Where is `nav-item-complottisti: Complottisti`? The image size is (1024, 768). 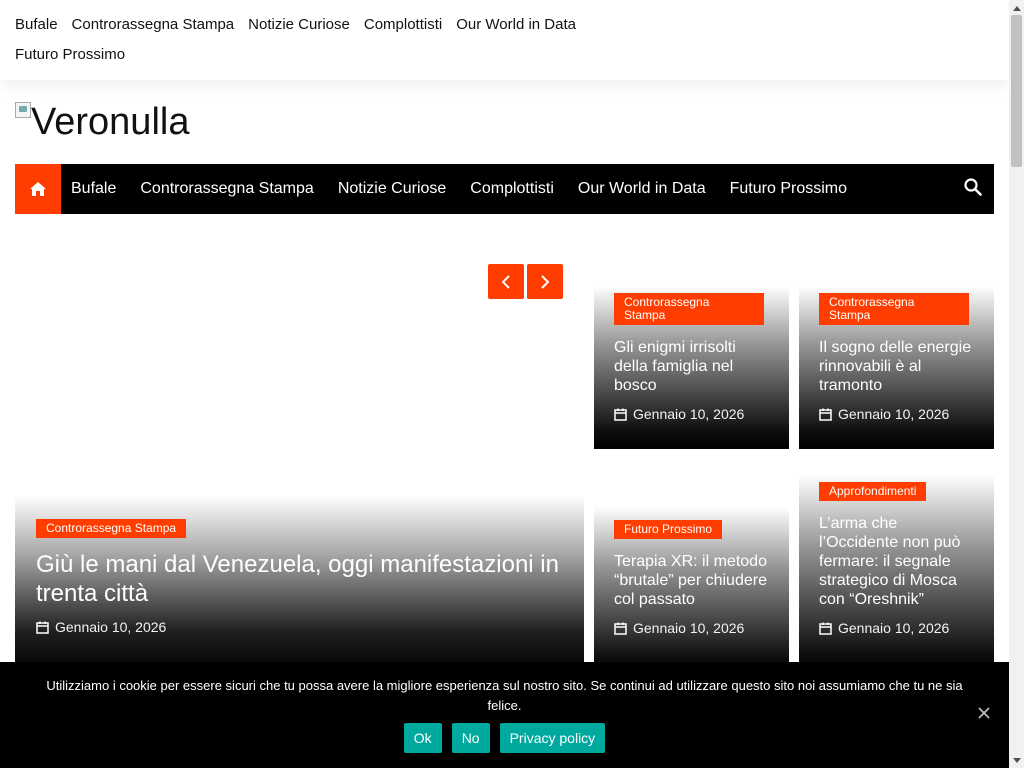
nav-item-complottisti: Complottisti is located at coordinates (512, 189).